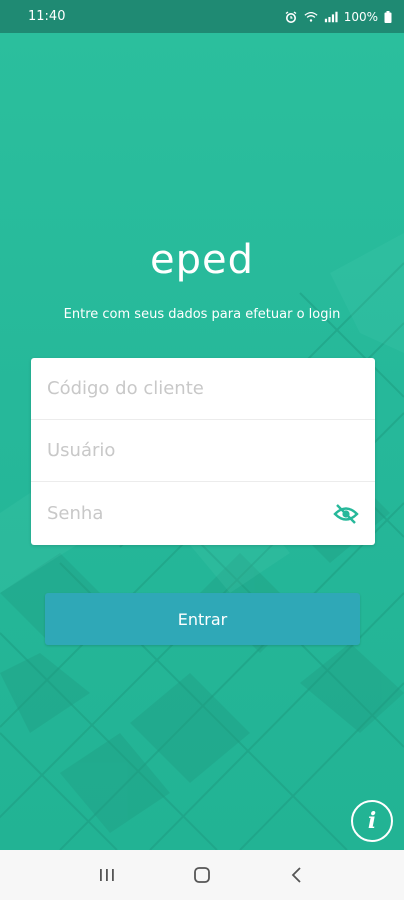  I want to click on recent-apps-button, so click(107, 875).